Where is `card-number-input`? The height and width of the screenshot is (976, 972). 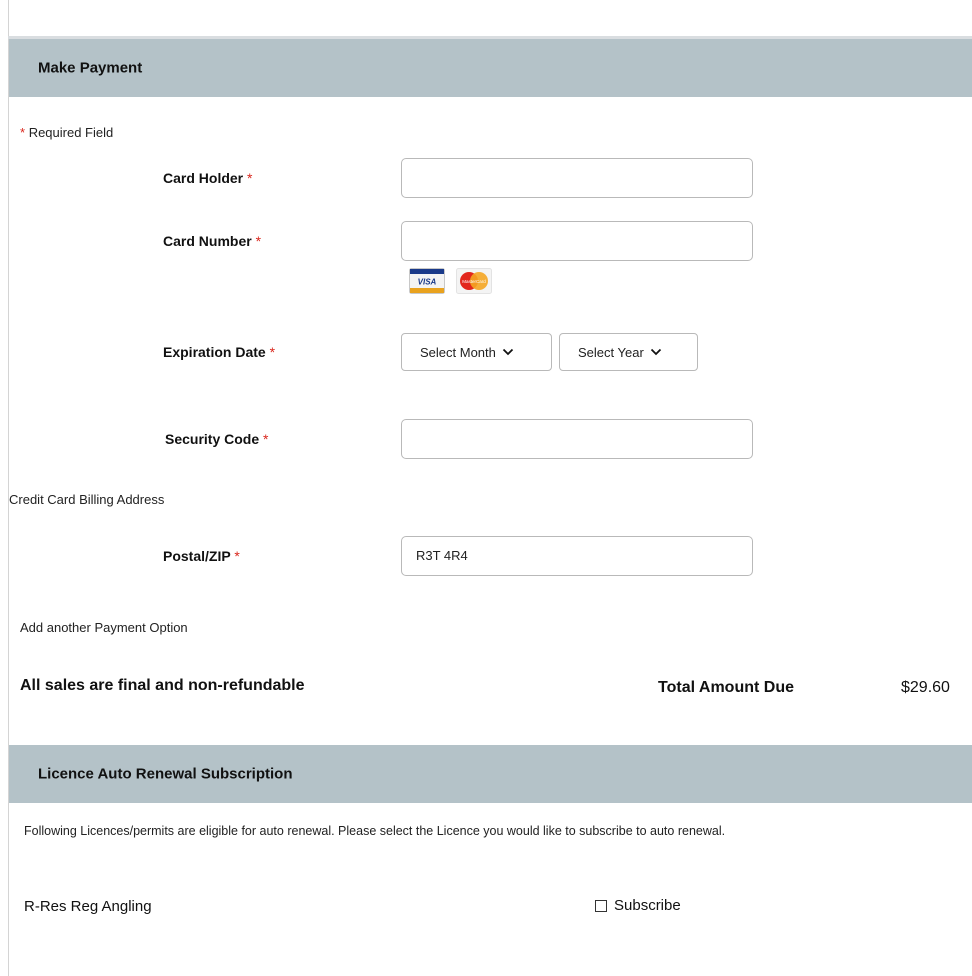 card-number-input is located at coordinates (577, 241).